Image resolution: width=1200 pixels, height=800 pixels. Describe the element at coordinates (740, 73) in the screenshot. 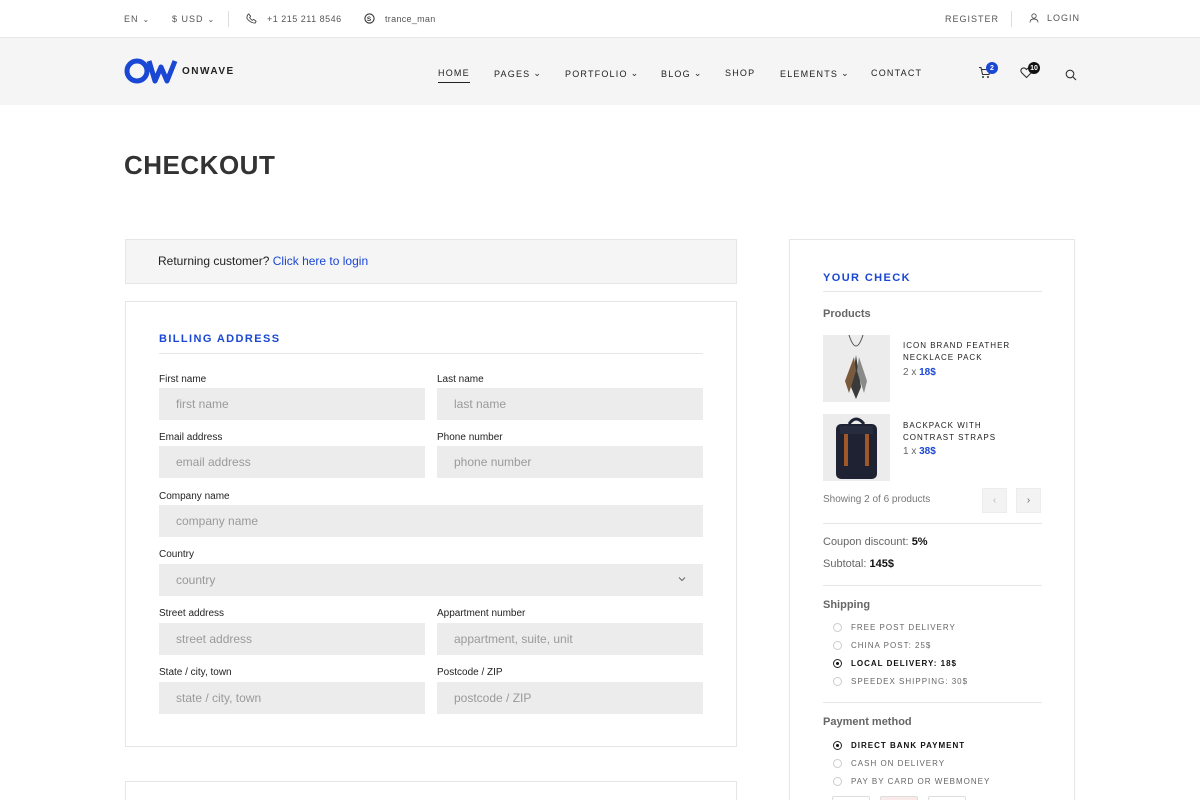

I see `nav-shop: SHOP` at that location.